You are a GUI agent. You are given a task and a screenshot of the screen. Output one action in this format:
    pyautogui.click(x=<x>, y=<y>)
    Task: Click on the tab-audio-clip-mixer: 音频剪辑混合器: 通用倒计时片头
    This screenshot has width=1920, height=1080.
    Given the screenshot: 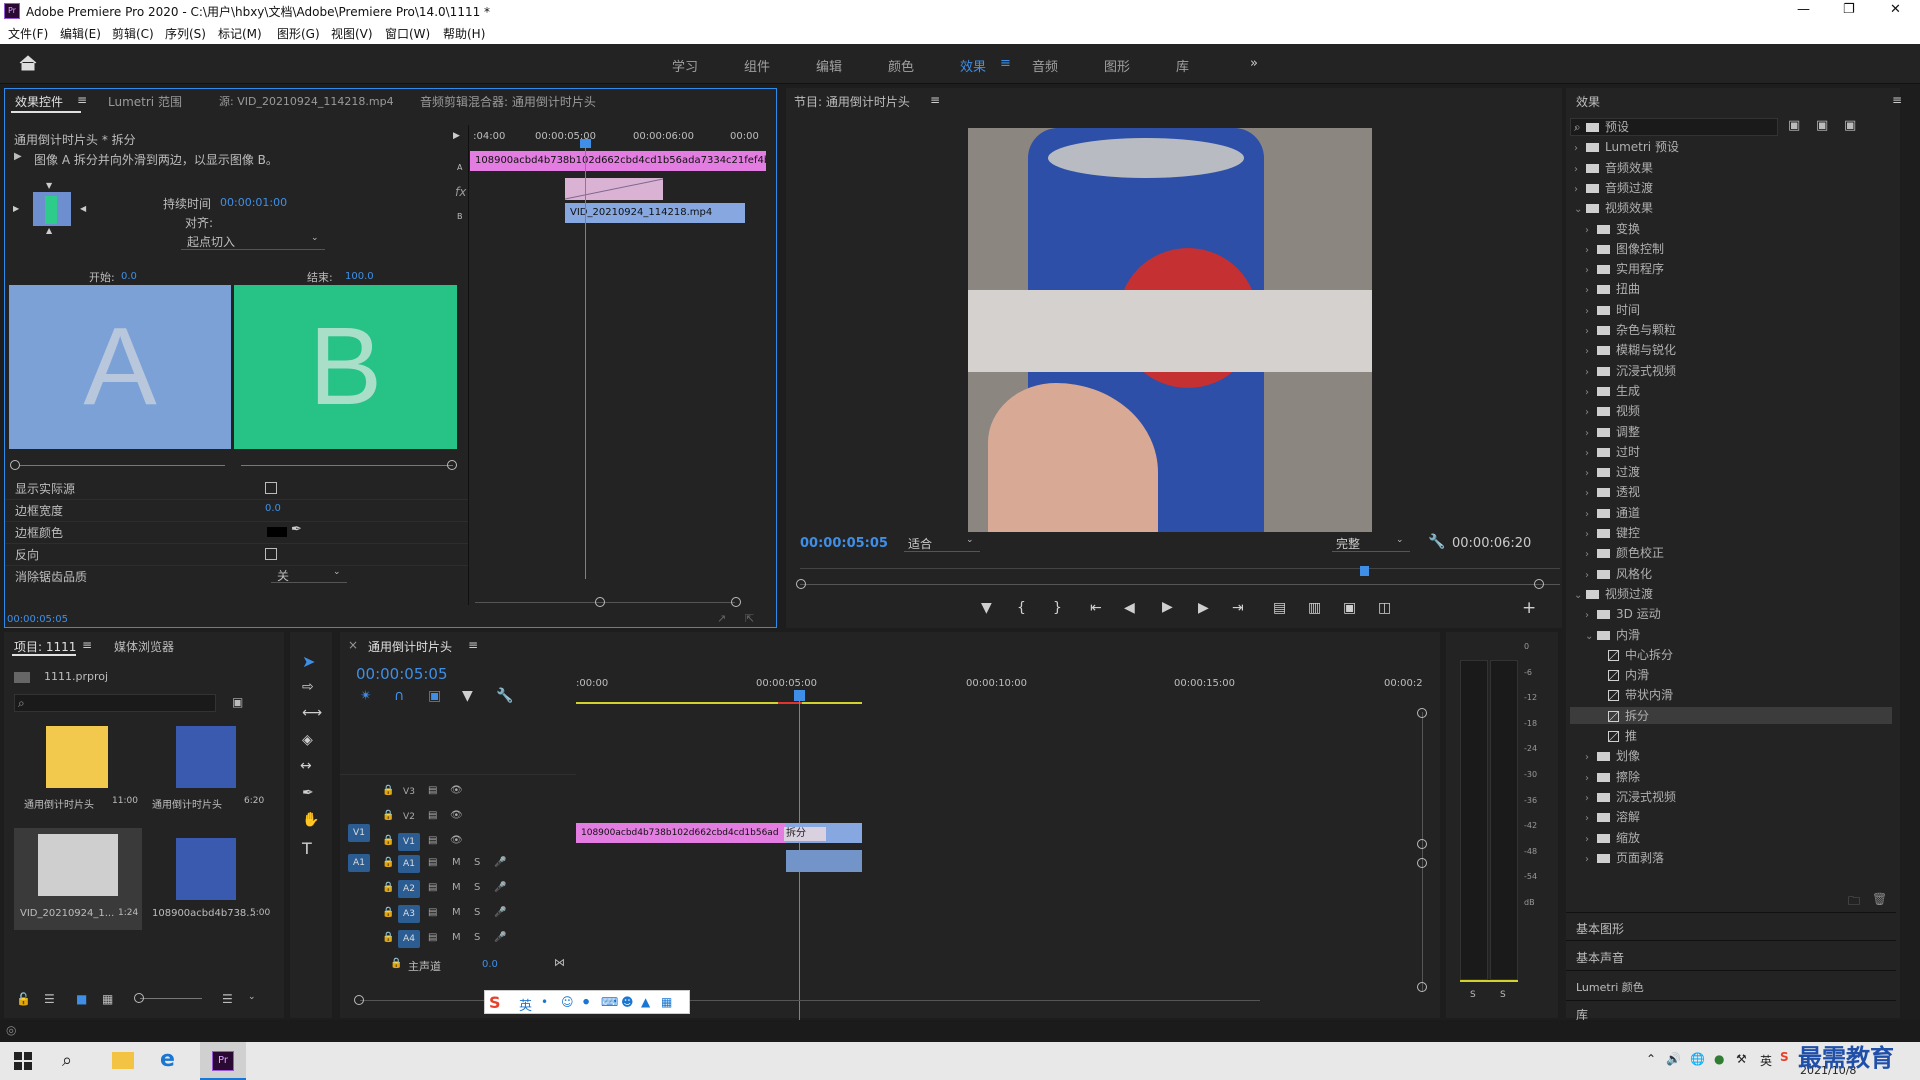 What is the action you would take?
    pyautogui.click(x=508, y=101)
    